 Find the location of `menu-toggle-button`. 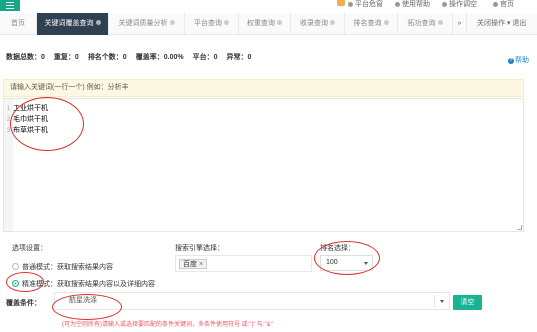

menu-toggle-button is located at coordinates (10, 5).